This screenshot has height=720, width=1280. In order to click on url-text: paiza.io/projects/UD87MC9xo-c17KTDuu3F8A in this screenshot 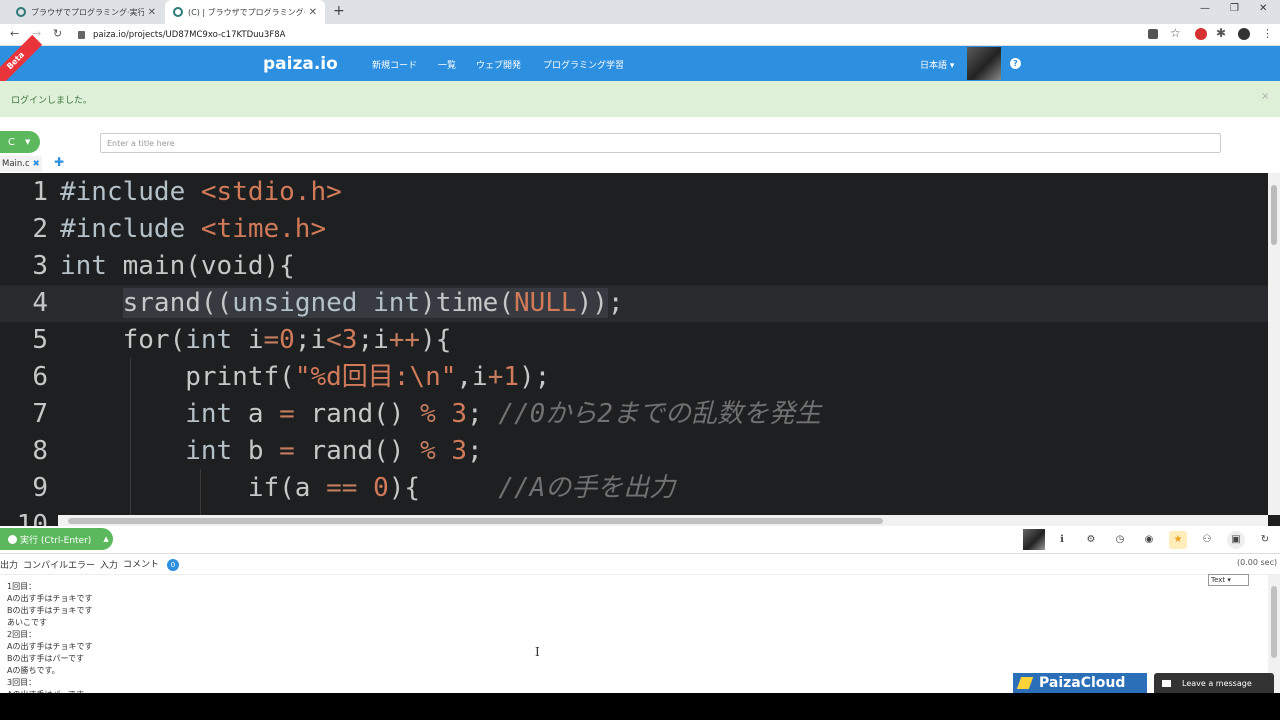, I will do `click(189, 35)`.